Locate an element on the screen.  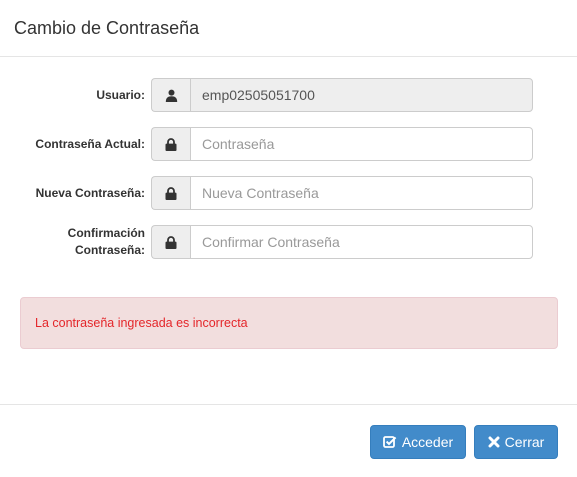
check-square-icon is located at coordinates (389, 442).